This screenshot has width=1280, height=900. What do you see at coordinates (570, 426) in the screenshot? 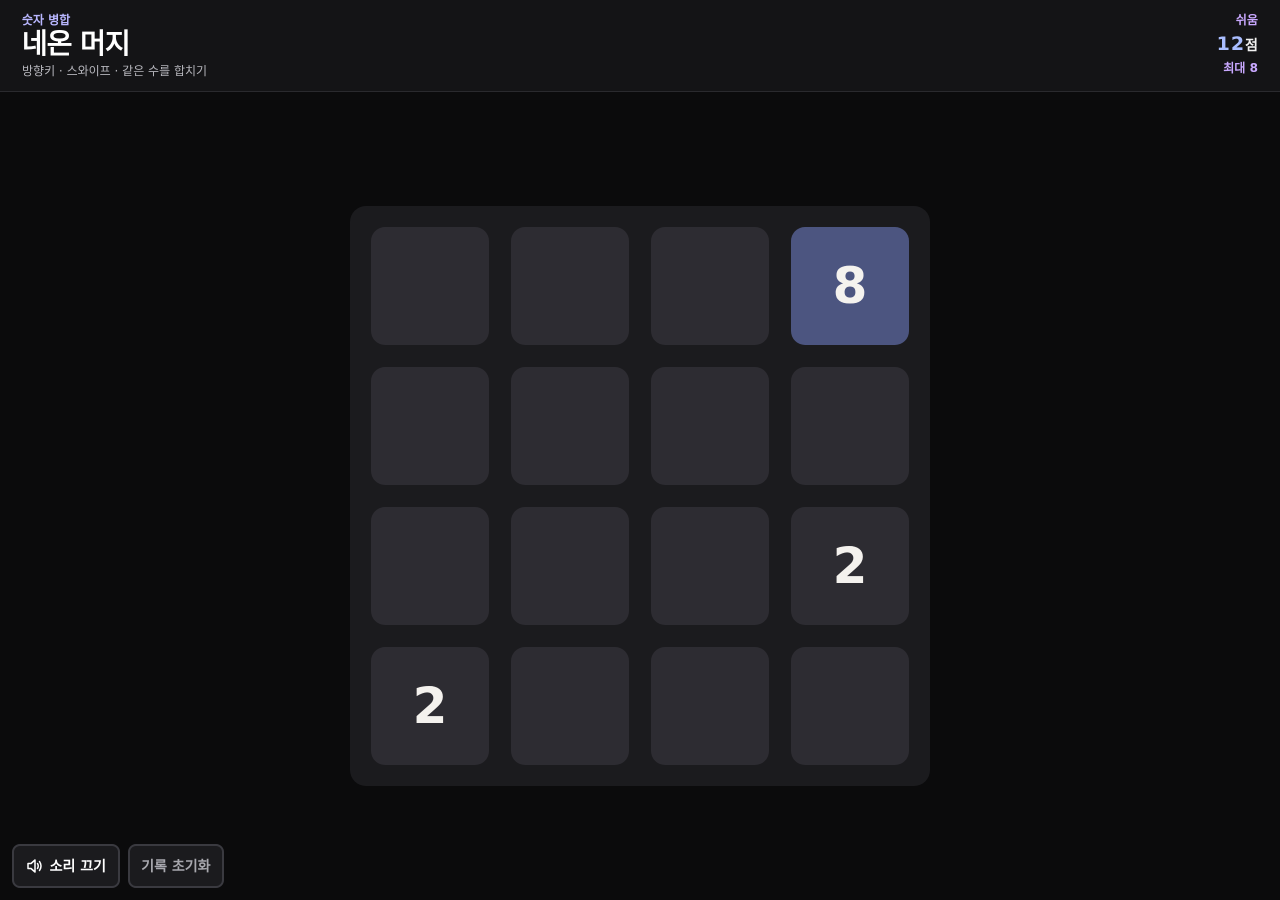
I see `tile-r2-c2` at bounding box center [570, 426].